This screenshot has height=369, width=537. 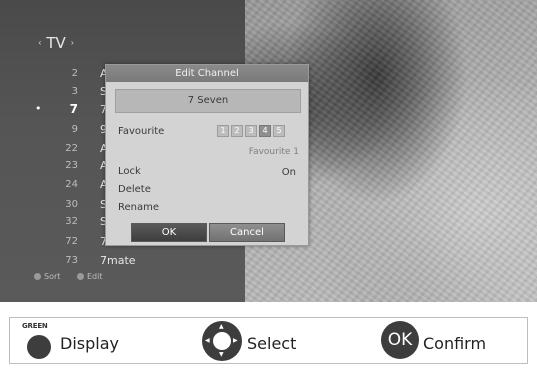 What do you see at coordinates (74, 91) in the screenshot?
I see `channel-number: 3` at bounding box center [74, 91].